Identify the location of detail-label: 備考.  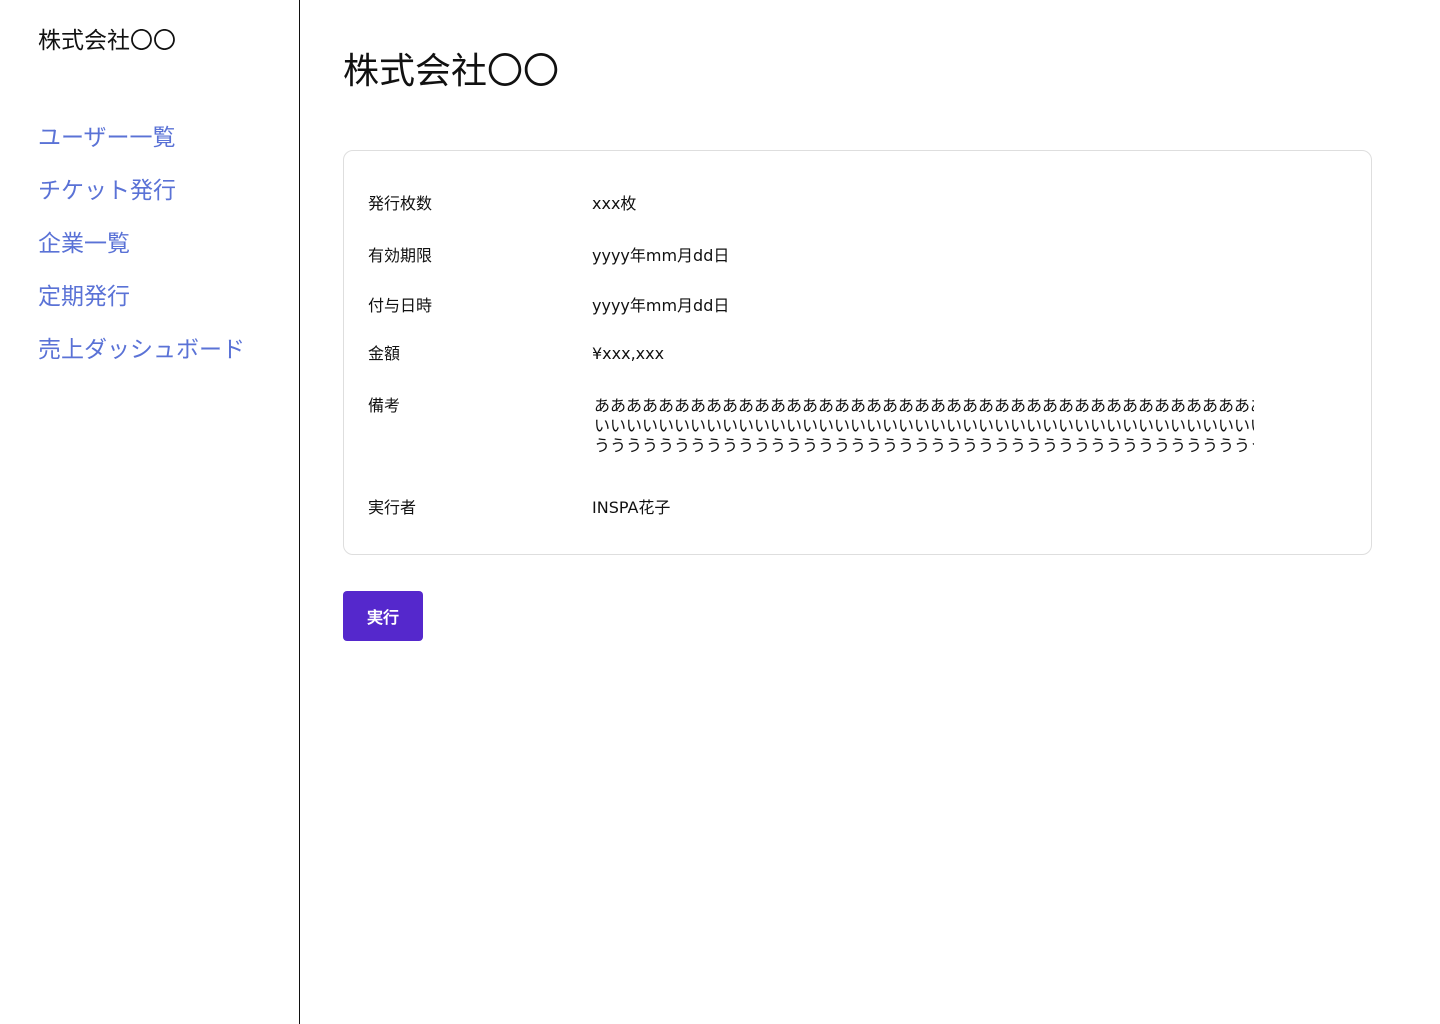
(384, 405).